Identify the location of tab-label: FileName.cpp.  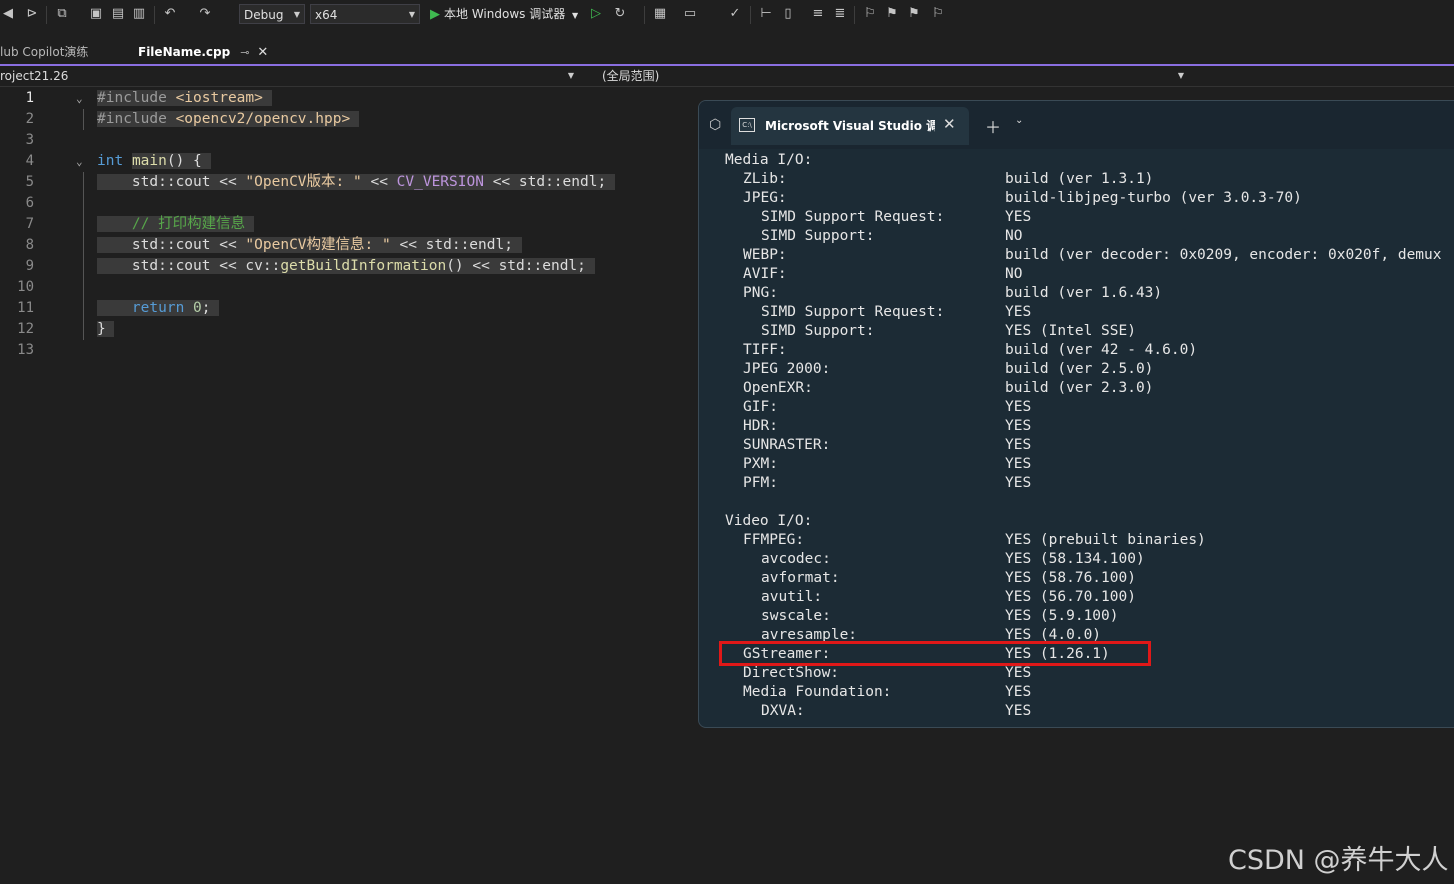
(184, 52).